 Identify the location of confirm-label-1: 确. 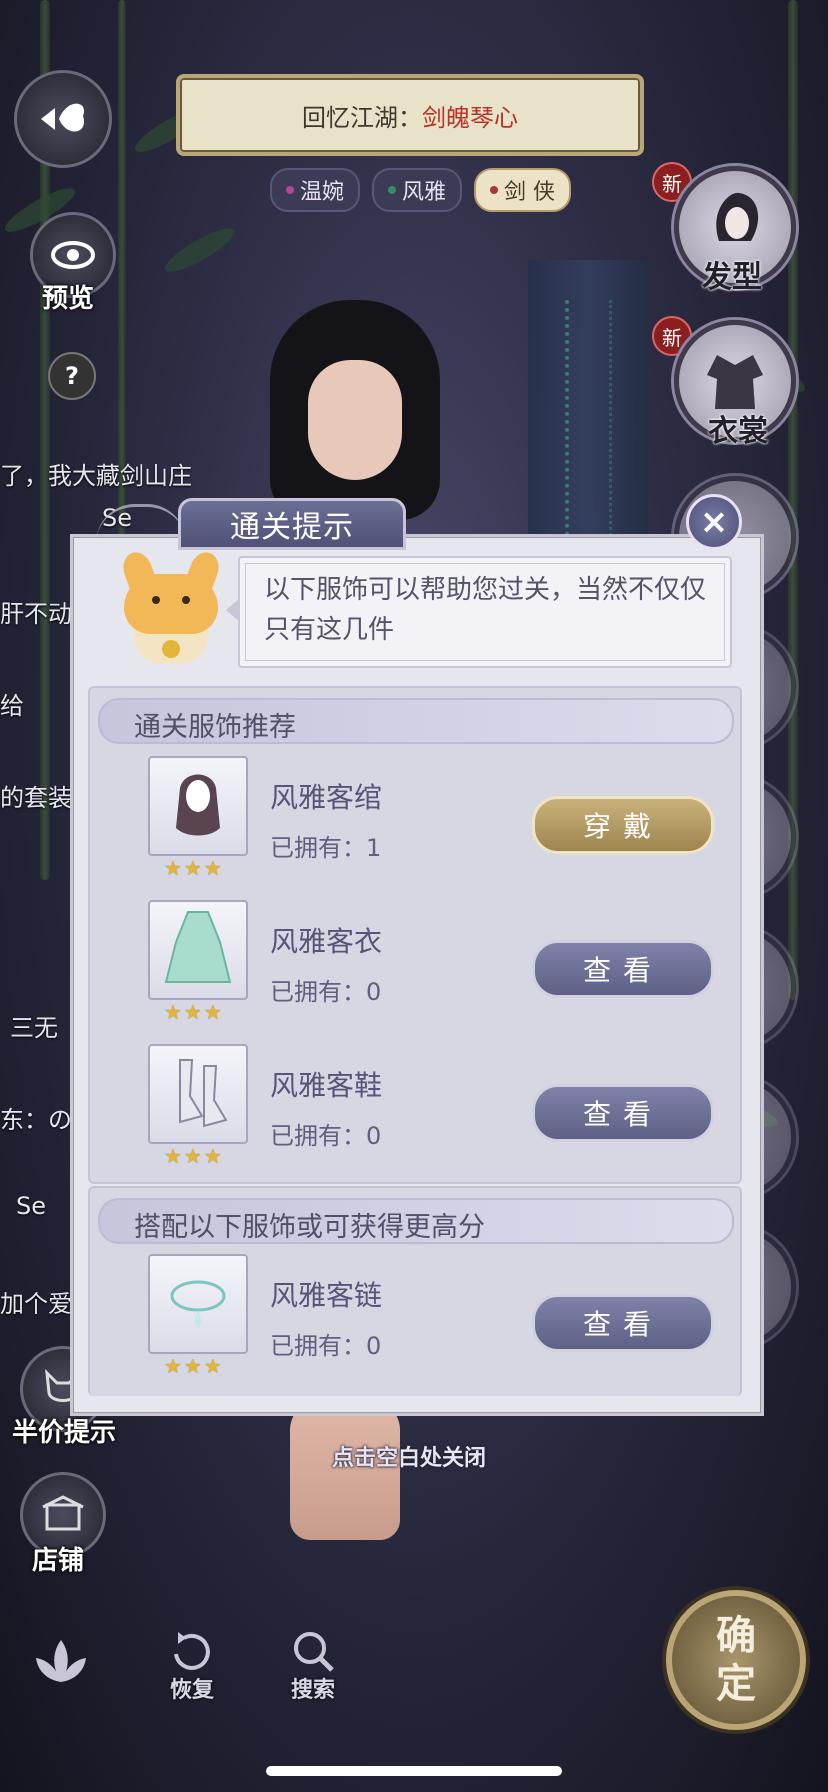
(736, 1636).